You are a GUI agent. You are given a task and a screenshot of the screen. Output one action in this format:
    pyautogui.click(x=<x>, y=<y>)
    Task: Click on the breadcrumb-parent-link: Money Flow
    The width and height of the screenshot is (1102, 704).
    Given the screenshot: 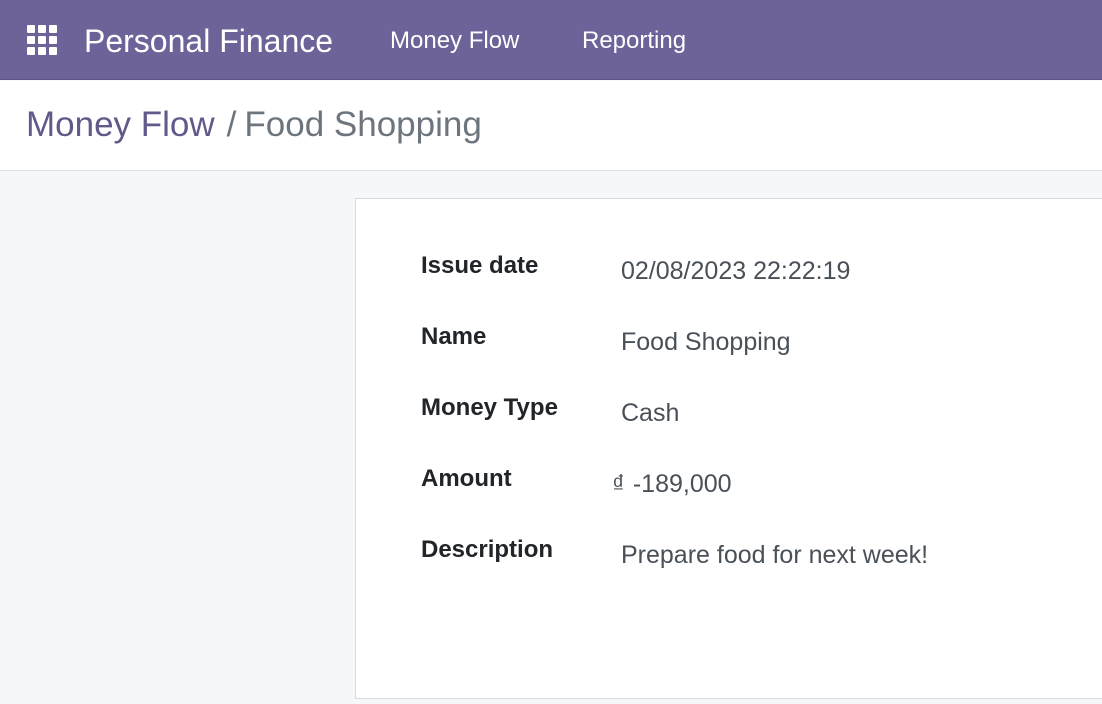 What is the action you would take?
    pyautogui.click(x=120, y=124)
    